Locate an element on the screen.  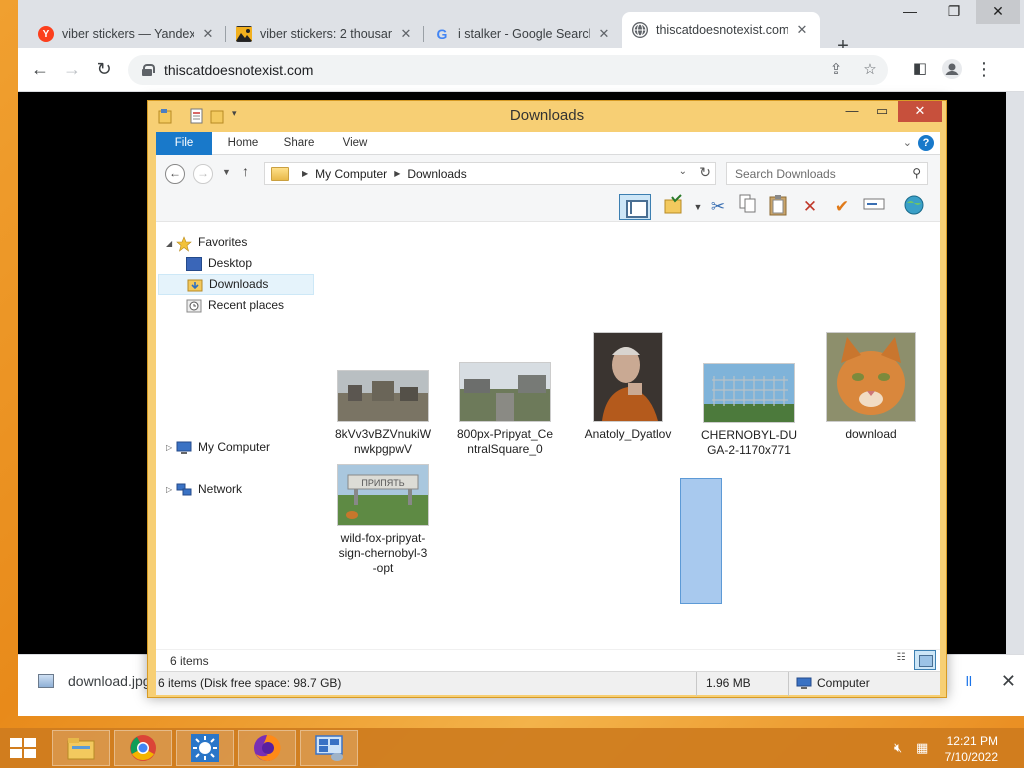
menu-kebab-icon: ⋮ is located at coordinates (984, 70).